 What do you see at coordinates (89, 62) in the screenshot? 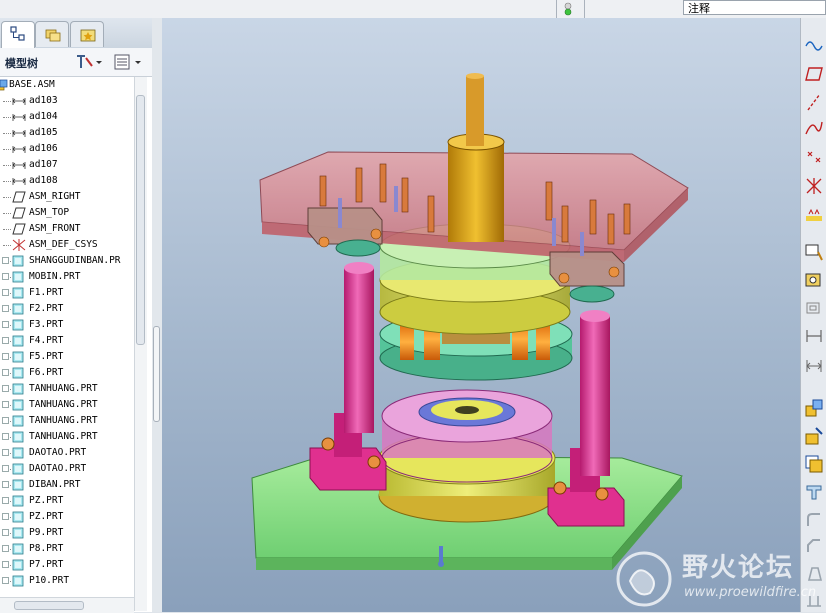
I see `settings-dropdown-button` at bounding box center [89, 62].